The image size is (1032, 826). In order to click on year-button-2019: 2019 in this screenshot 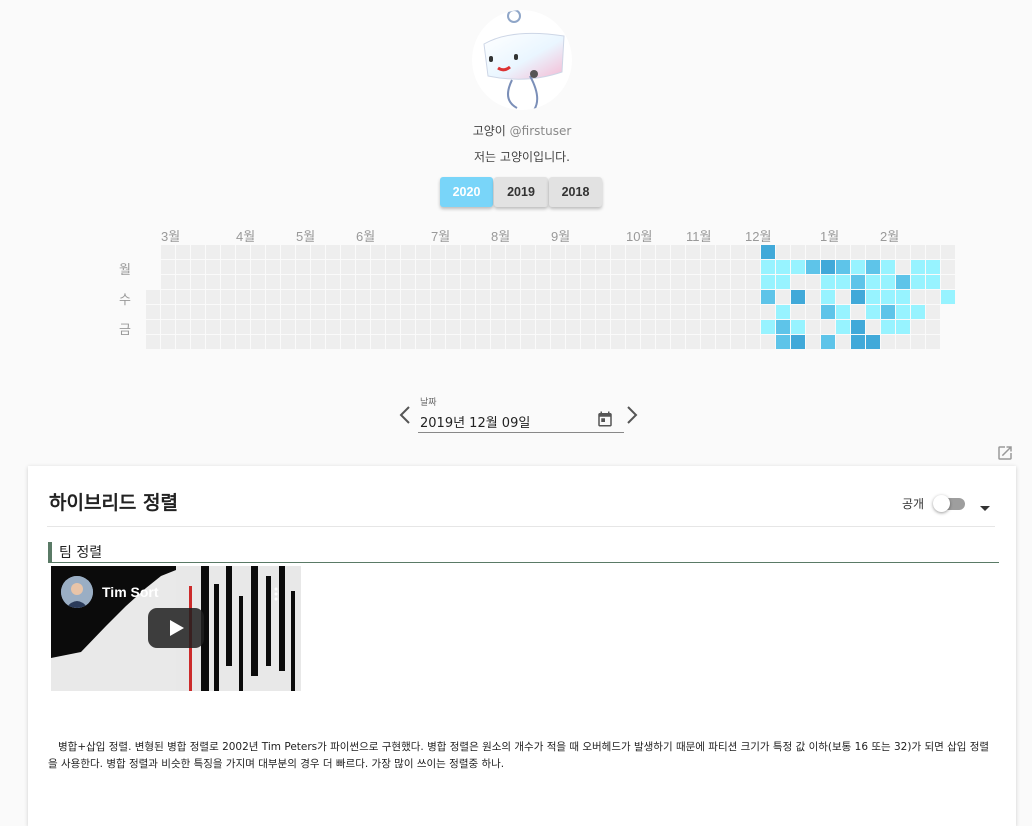, I will do `click(521, 192)`.